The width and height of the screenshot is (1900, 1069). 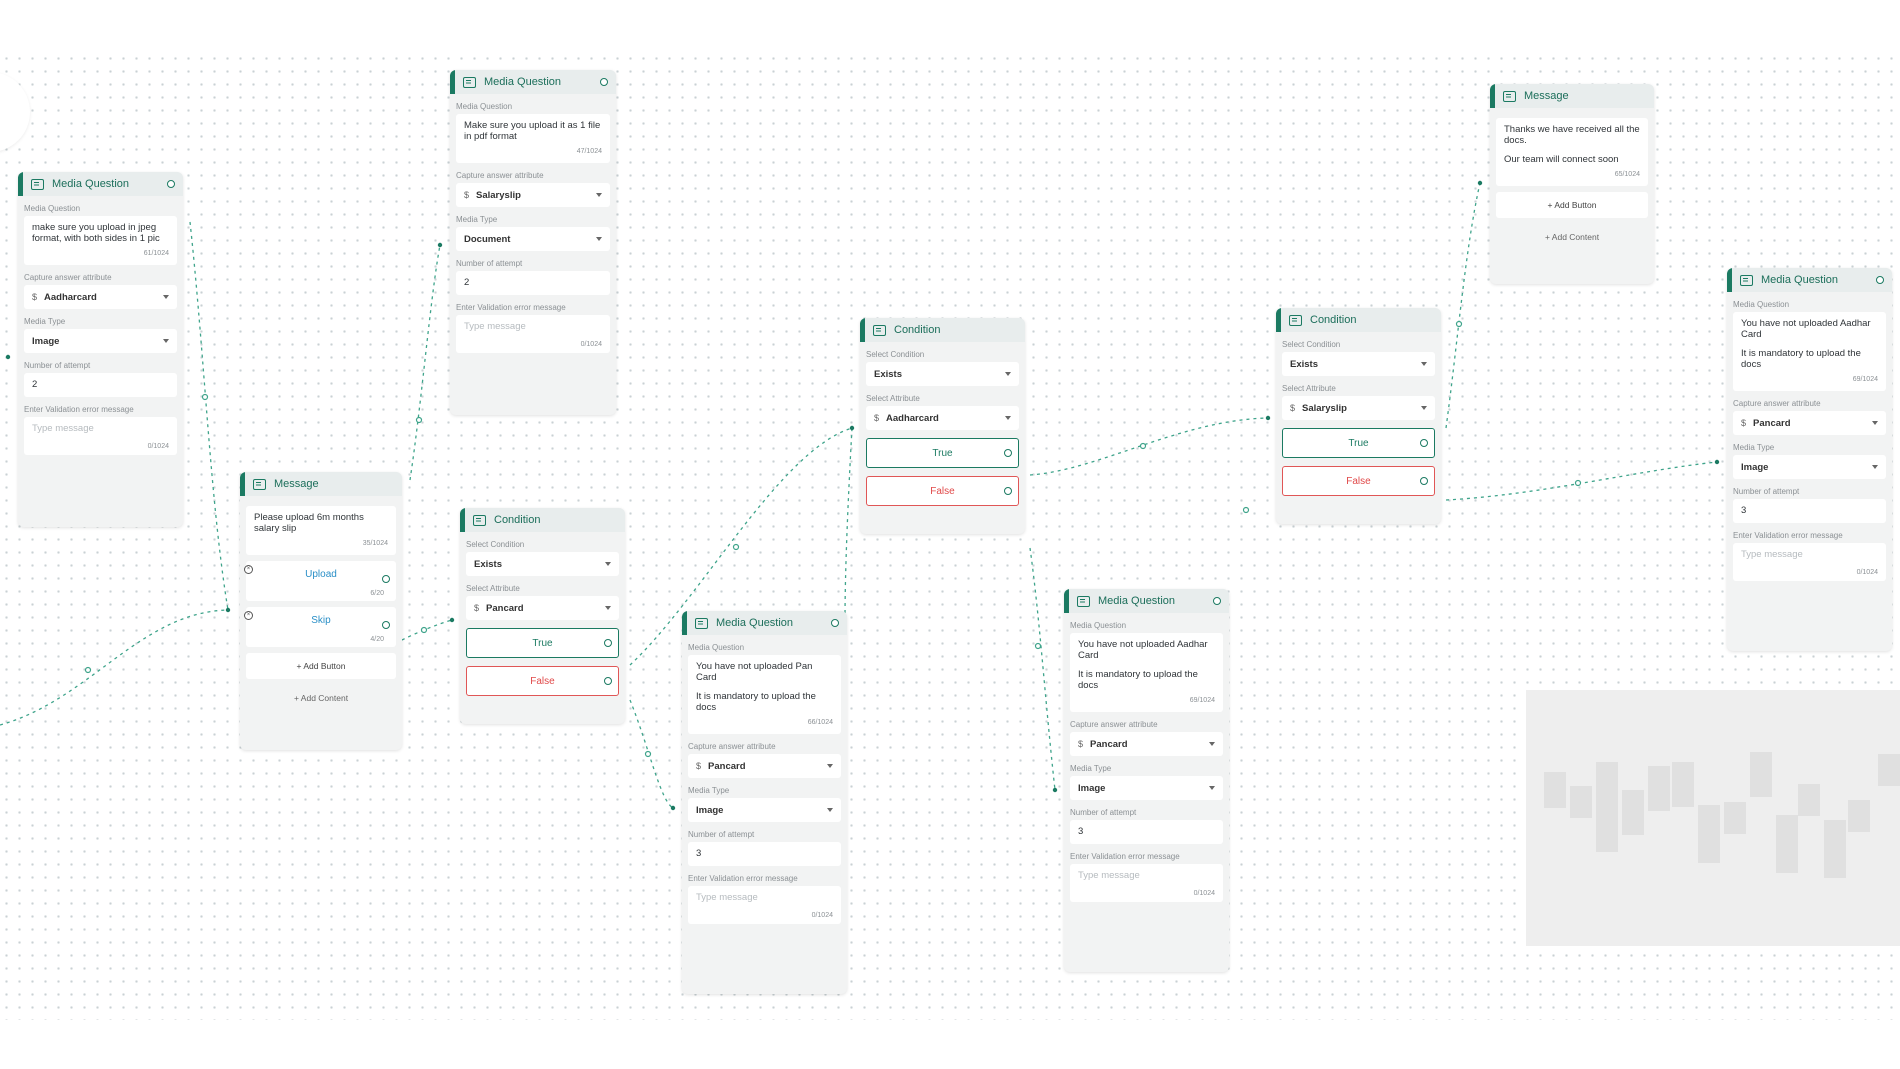 I want to click on selected-value: Document, so click(x=487, y=239).